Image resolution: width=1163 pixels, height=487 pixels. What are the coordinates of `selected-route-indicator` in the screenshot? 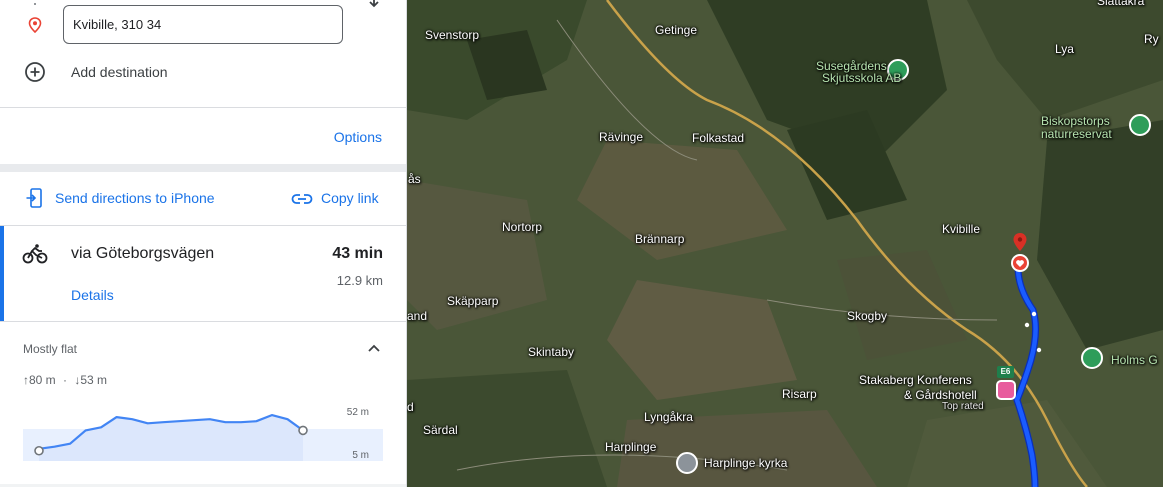 It's located at (2, 273).